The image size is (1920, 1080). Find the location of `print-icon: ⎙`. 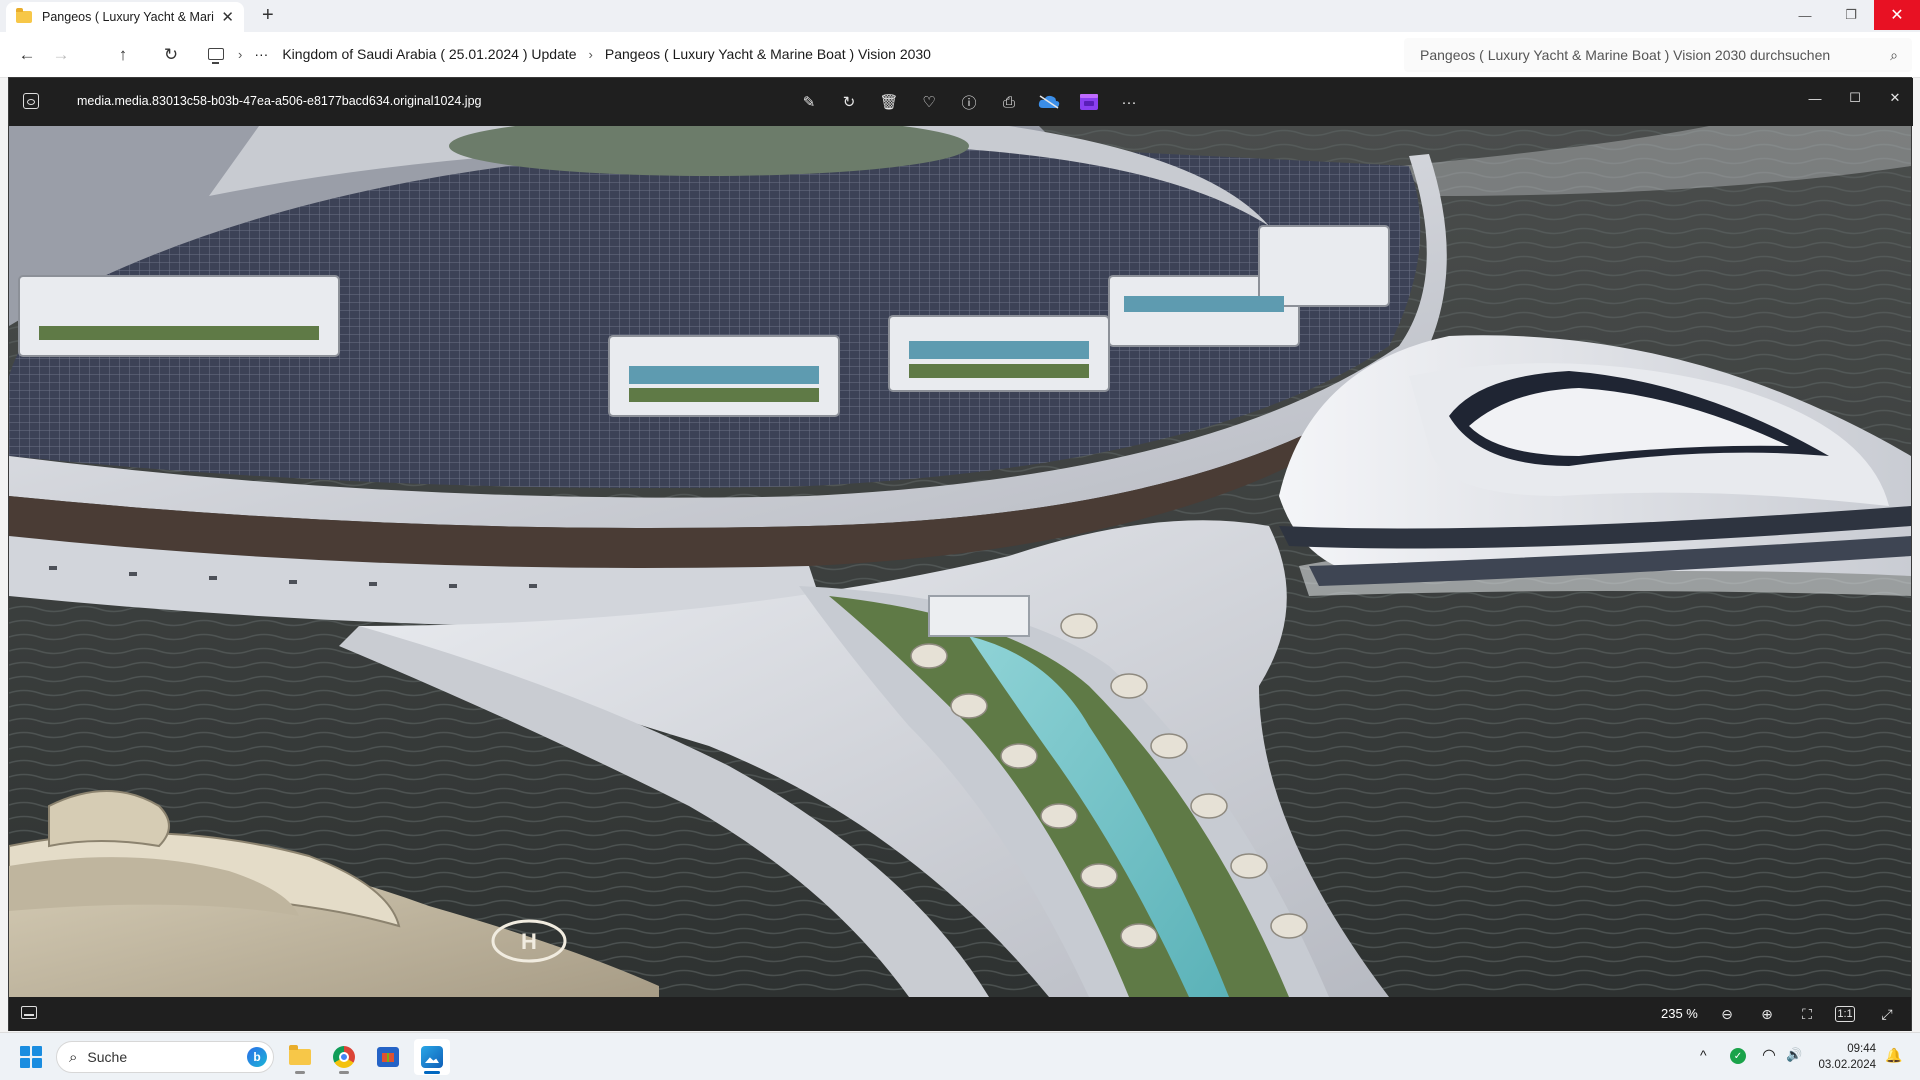

print-icon: ⎙ is located at coordinates (1009, 102).